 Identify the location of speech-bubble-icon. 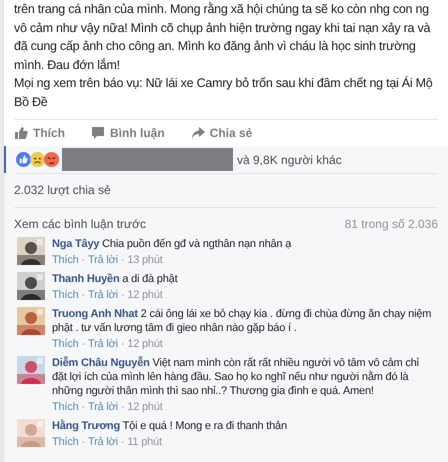
(98, 133).